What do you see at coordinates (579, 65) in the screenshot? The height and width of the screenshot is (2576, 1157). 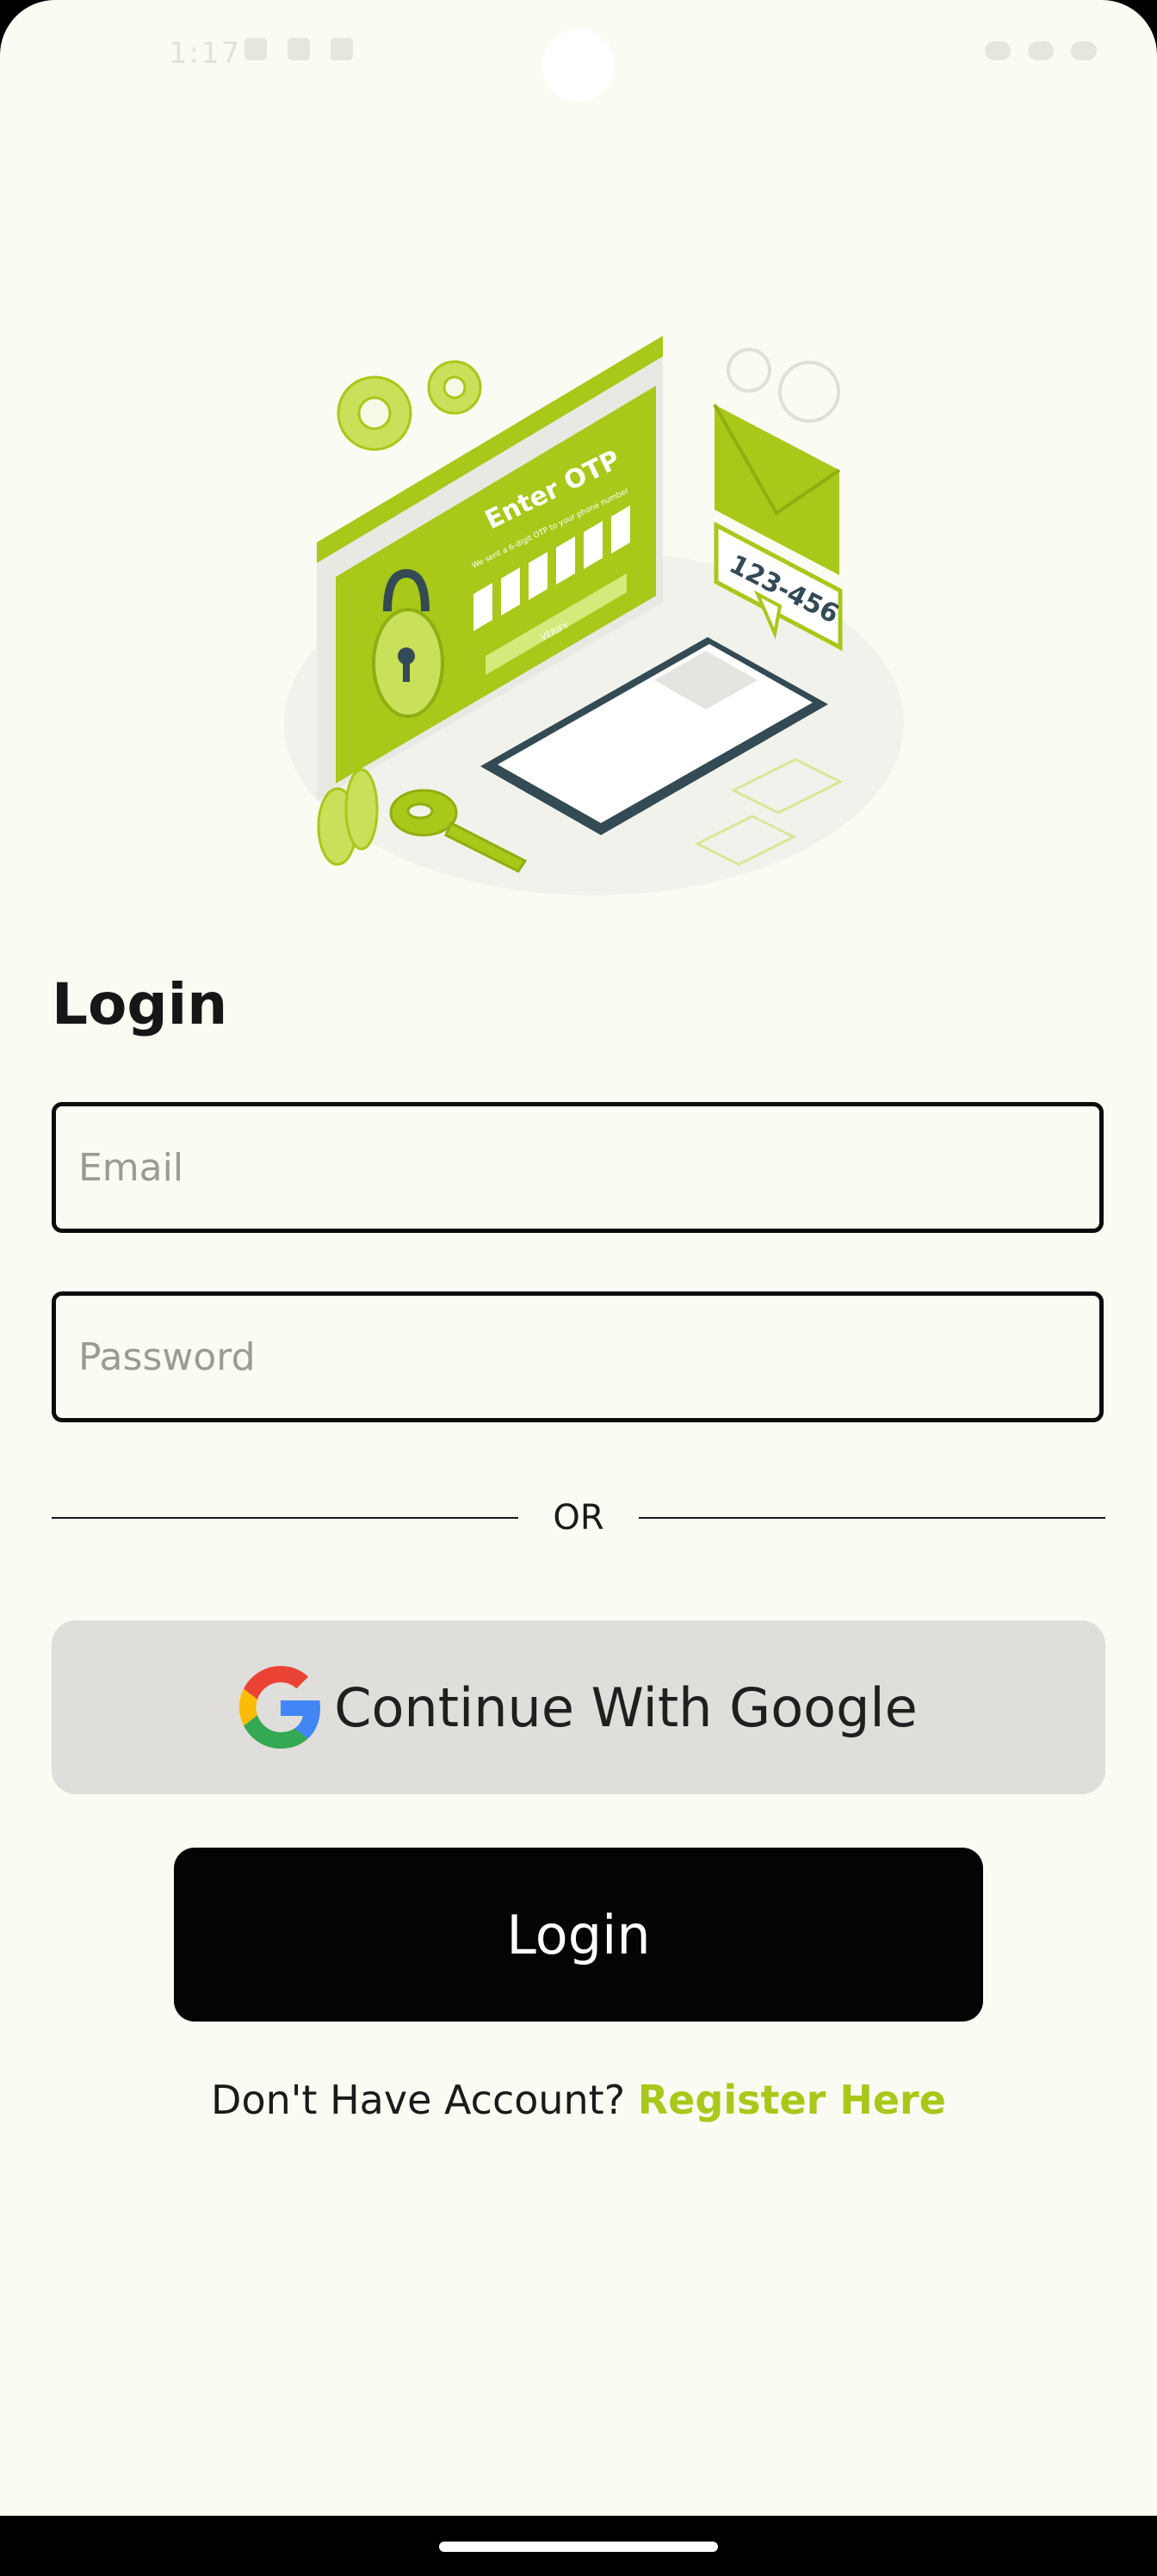 I see `front-camera` at bounding box center [579, 65].